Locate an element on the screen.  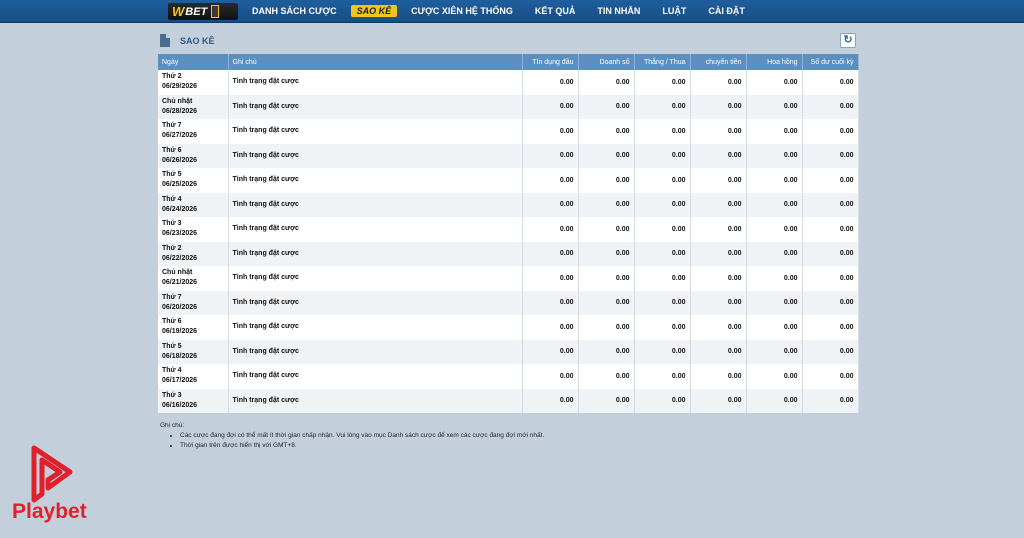
date-cell: Chủ nhật 06/21/2026 is located at coordinates (193, 278).